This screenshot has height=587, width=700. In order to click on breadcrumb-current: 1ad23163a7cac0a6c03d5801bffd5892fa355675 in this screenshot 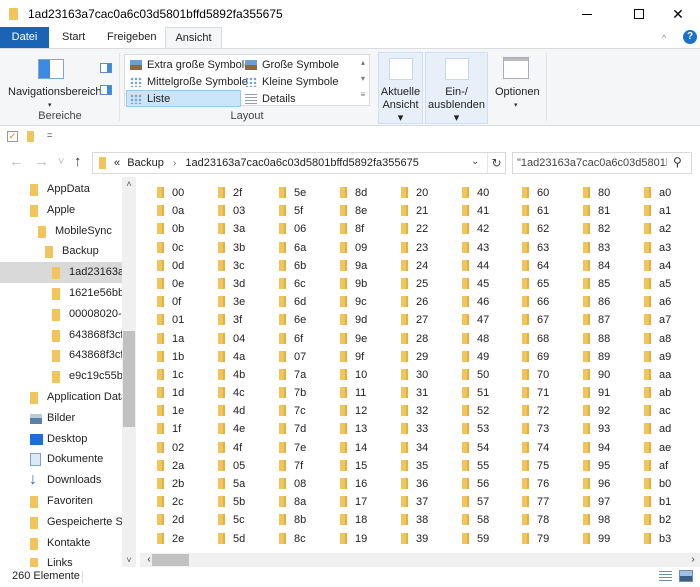, I will do `click(301, 163)`.